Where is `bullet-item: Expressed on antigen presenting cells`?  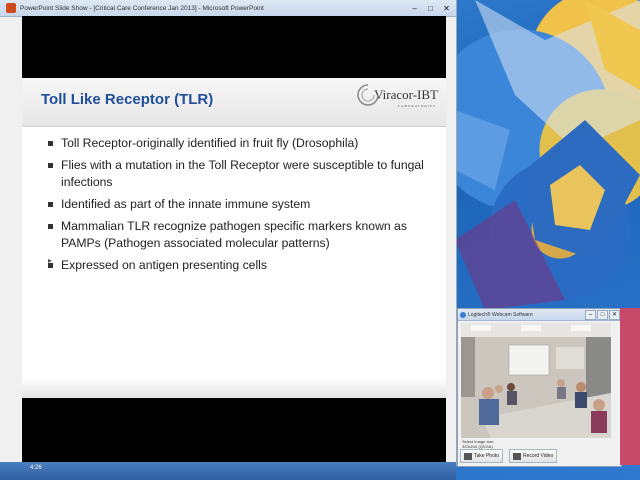
bullet-item: Expressed on antigen presenting cells is located at coordinates (238, 265).